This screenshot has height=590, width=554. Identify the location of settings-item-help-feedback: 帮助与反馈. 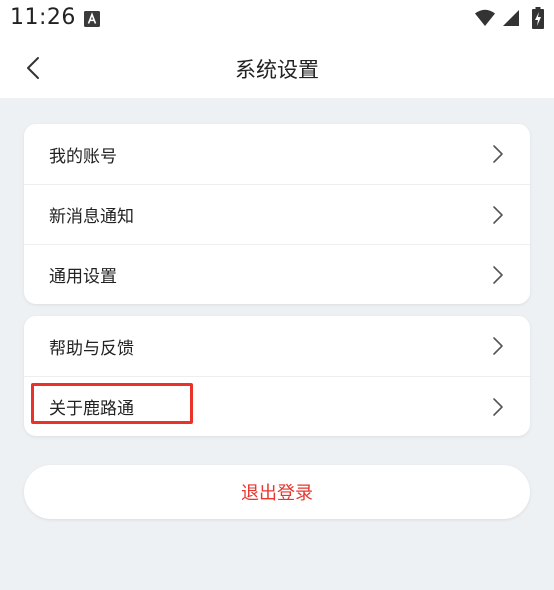
(277, 346).